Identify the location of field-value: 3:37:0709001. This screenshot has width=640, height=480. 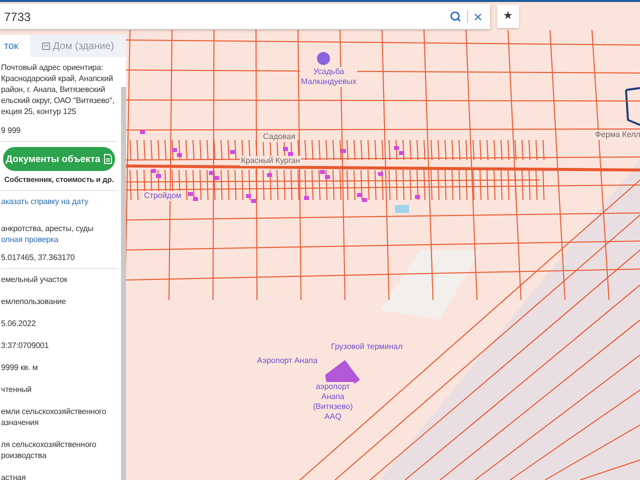
(25, 345).